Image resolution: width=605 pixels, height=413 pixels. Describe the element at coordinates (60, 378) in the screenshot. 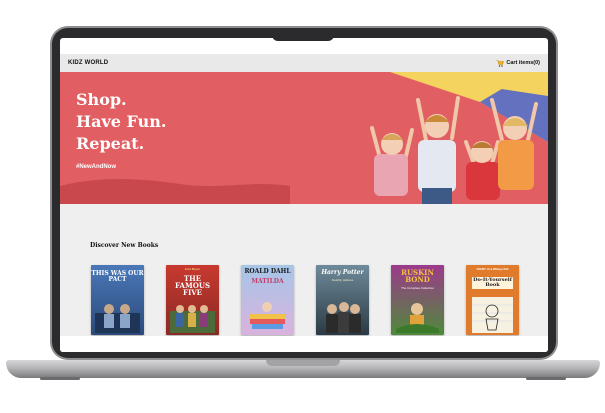

I see `laptop-foot-left` at that location.